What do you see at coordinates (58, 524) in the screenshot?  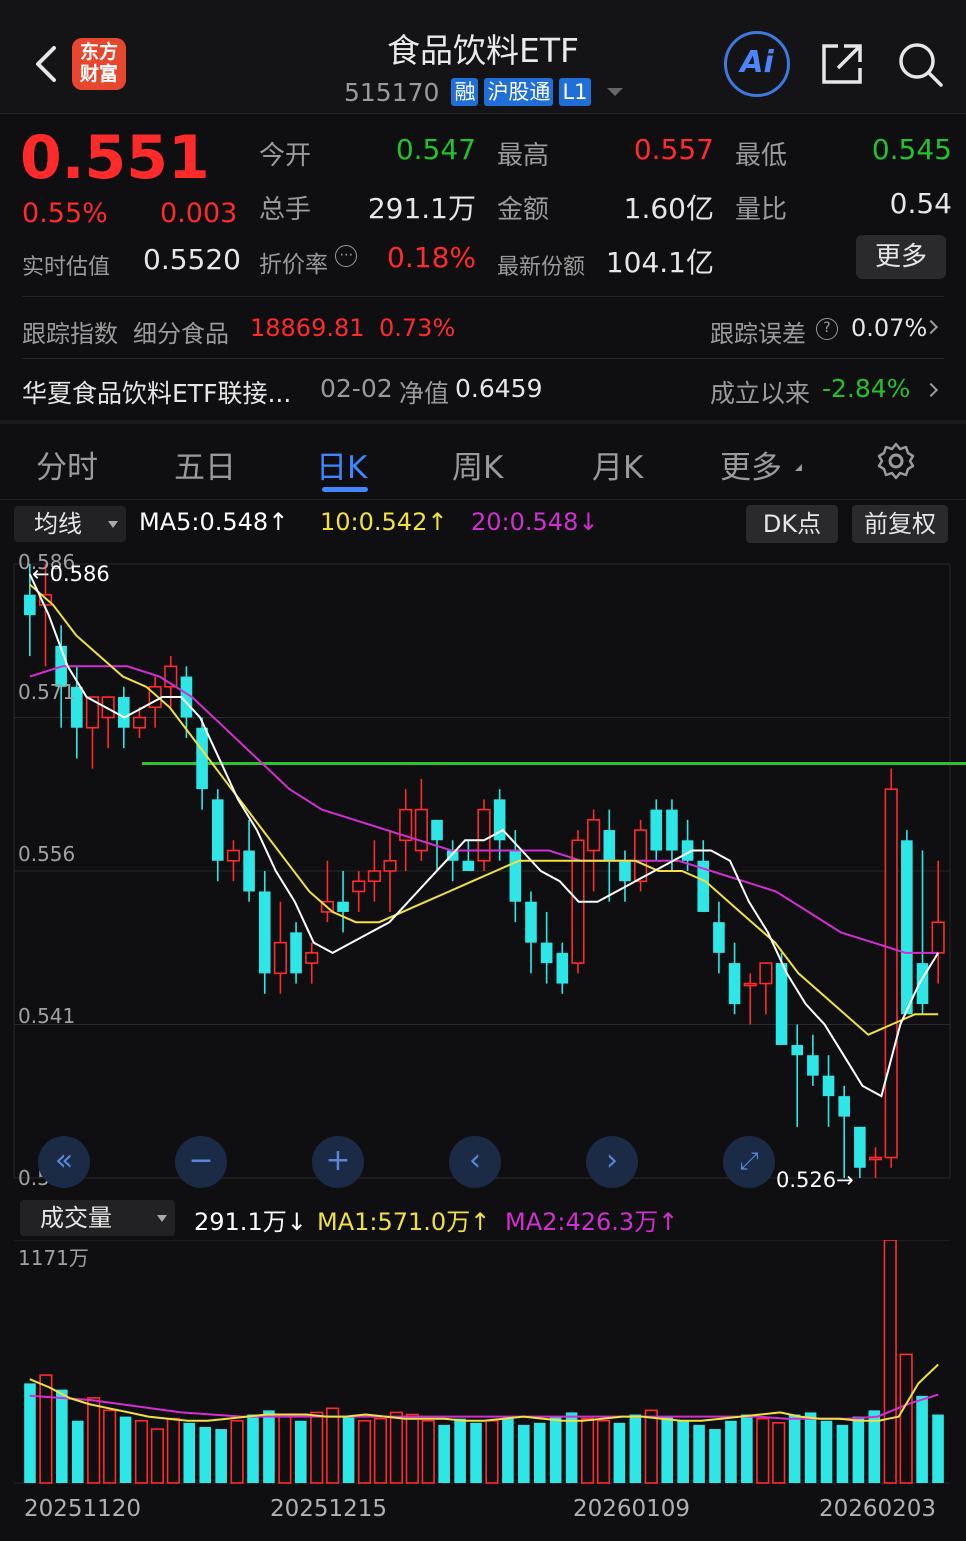 I see `ma-type-label: 均线` at bounding box center [58, 524].